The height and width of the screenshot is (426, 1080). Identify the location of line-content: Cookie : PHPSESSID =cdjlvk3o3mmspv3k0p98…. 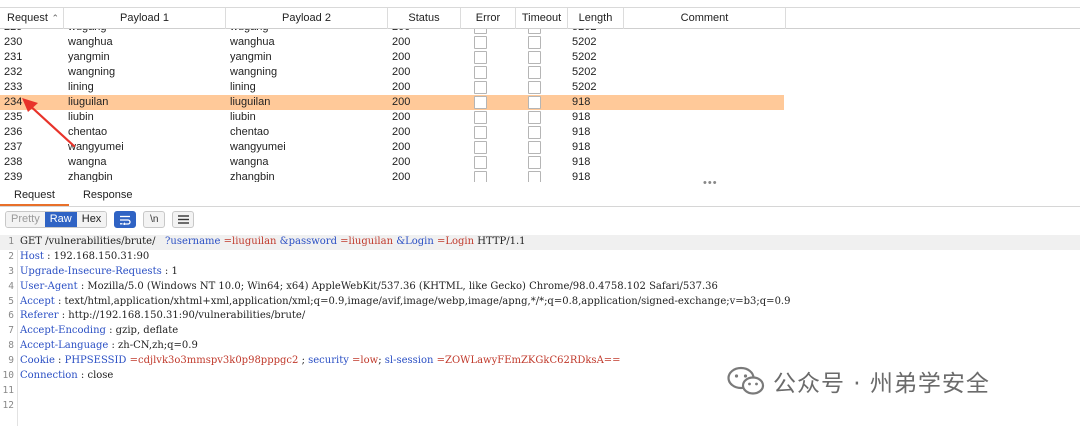
(320, 361).